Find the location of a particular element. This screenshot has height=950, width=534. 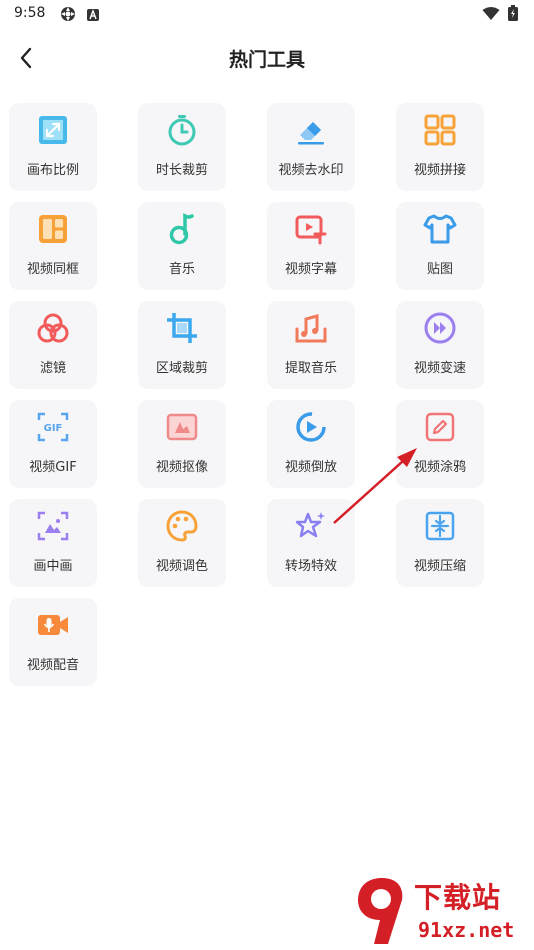

tool-video-cutout: 视频抠像 is located at coordinates (182, 444).